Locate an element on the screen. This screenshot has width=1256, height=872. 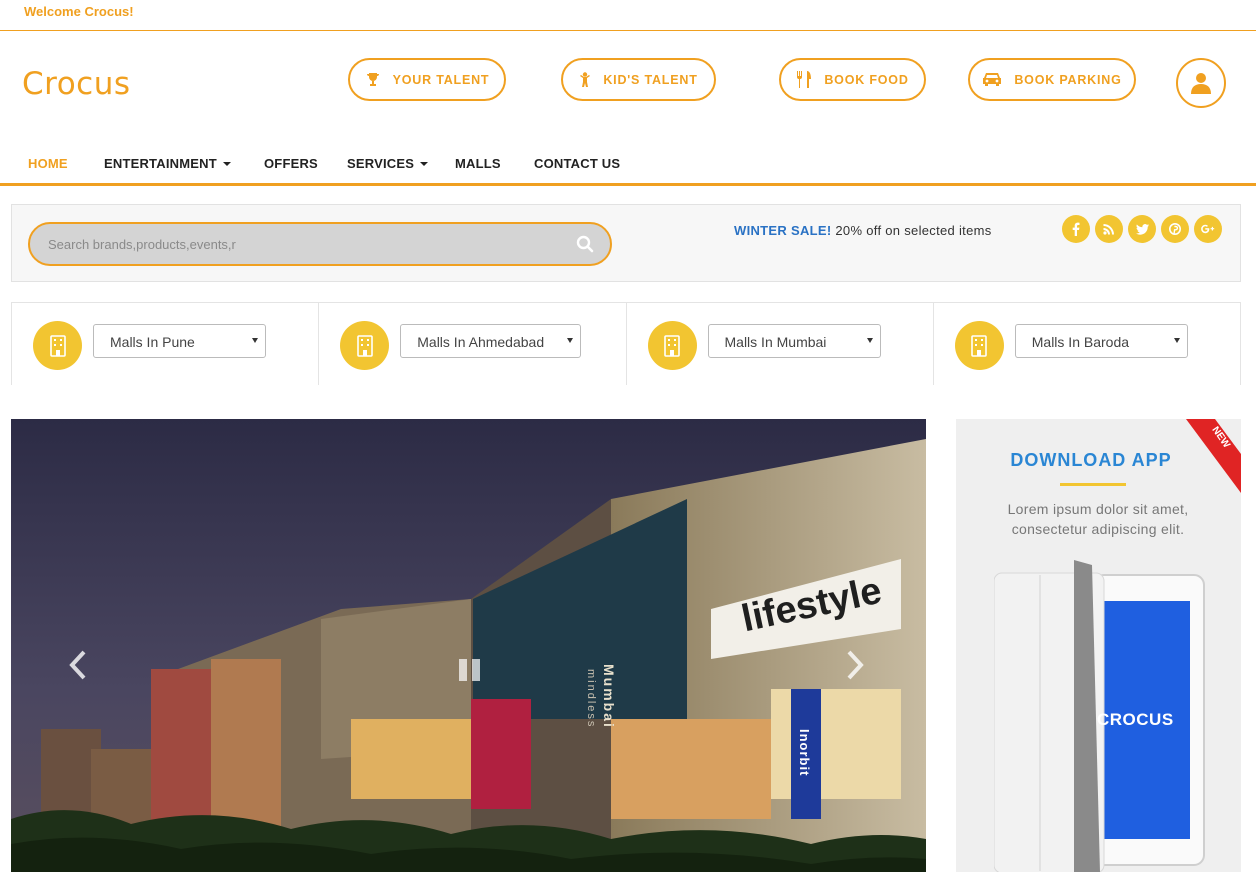
mall-select-baroda: Malls In Baroda is located at coordinates (1101, 341).